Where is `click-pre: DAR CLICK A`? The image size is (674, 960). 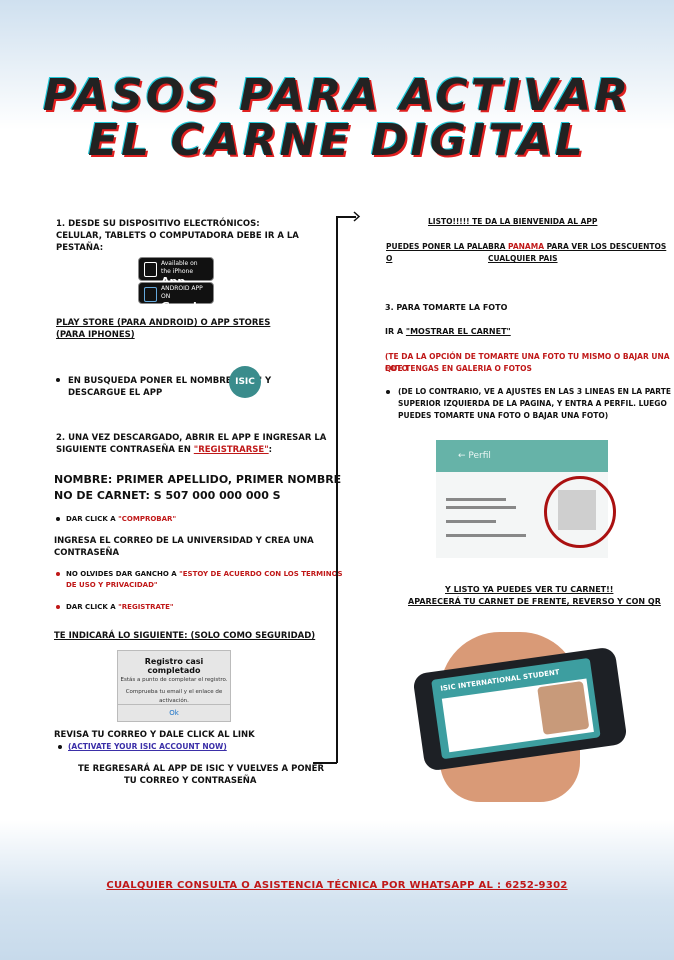
click-pre: DAR CLICK A is located at coordinates (92, 519).